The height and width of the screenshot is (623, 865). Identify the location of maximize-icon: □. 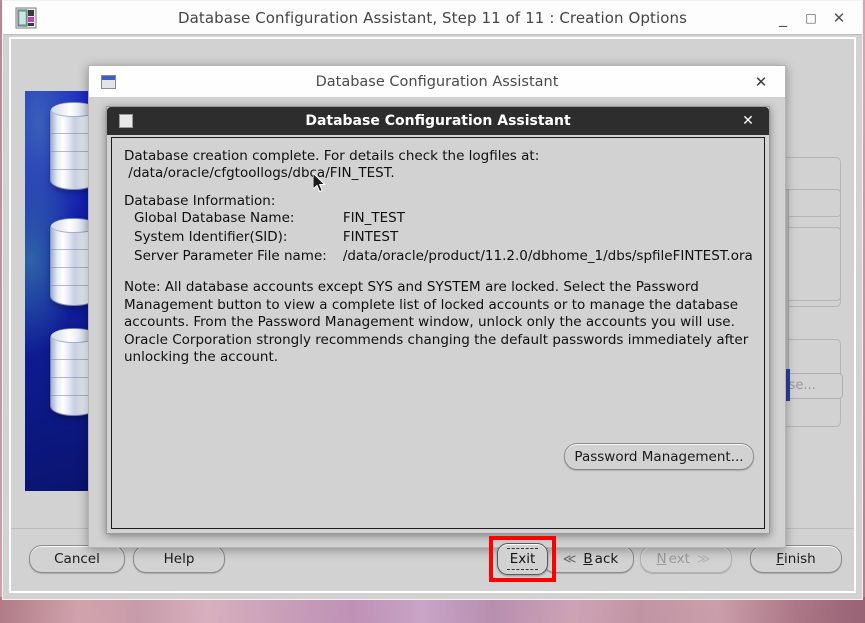
(811, 18).